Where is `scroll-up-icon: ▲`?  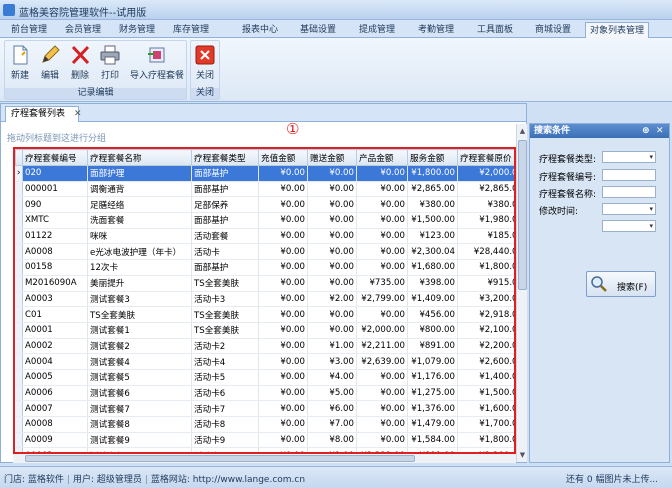
scroll-up-icon: ▲ is located at coordinates (522, 131).